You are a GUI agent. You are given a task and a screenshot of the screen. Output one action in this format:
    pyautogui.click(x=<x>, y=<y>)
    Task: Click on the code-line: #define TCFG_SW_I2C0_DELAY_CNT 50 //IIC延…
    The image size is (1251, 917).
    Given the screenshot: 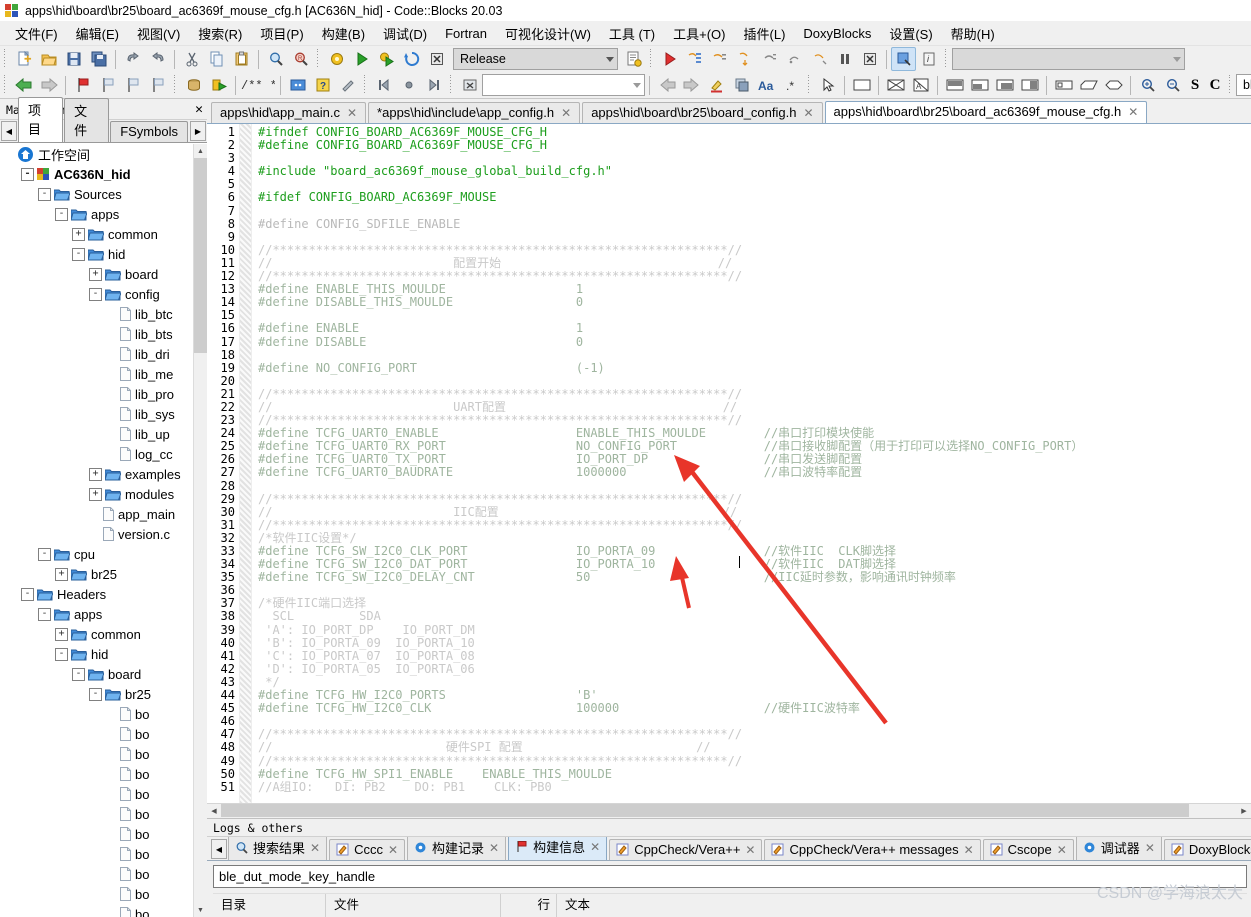 What is the action you would take?
    pyautogui.click(x=751, y=577)
    